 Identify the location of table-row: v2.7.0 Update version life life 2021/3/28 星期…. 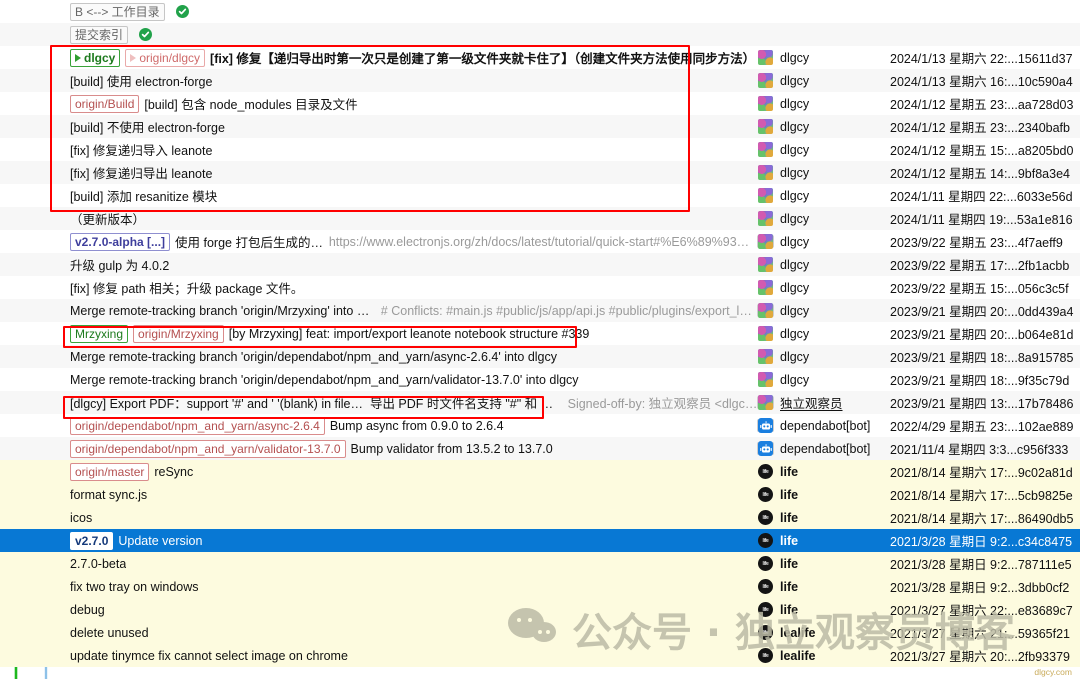
(540, 540).